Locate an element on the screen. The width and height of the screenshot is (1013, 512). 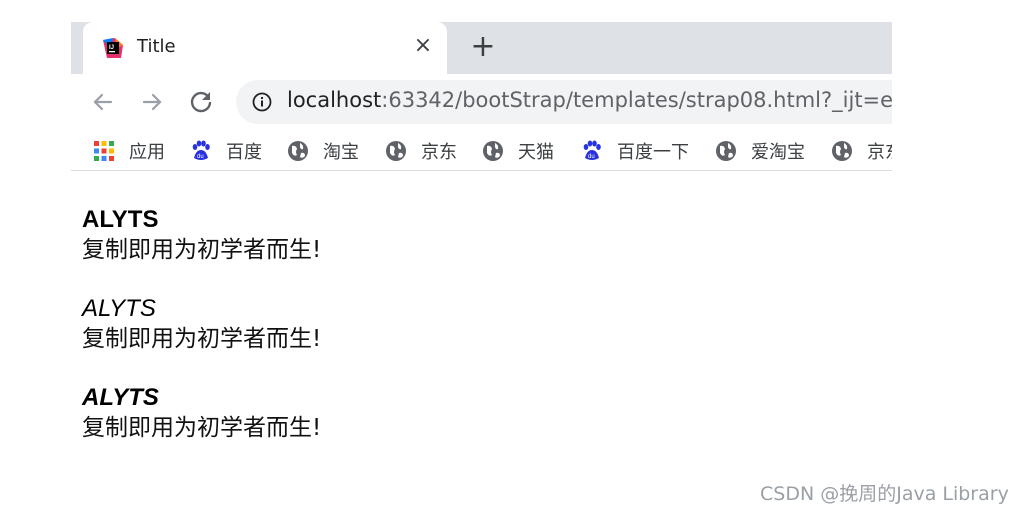
bookmark-apps: 应用 is located at coordinates (129, 151).